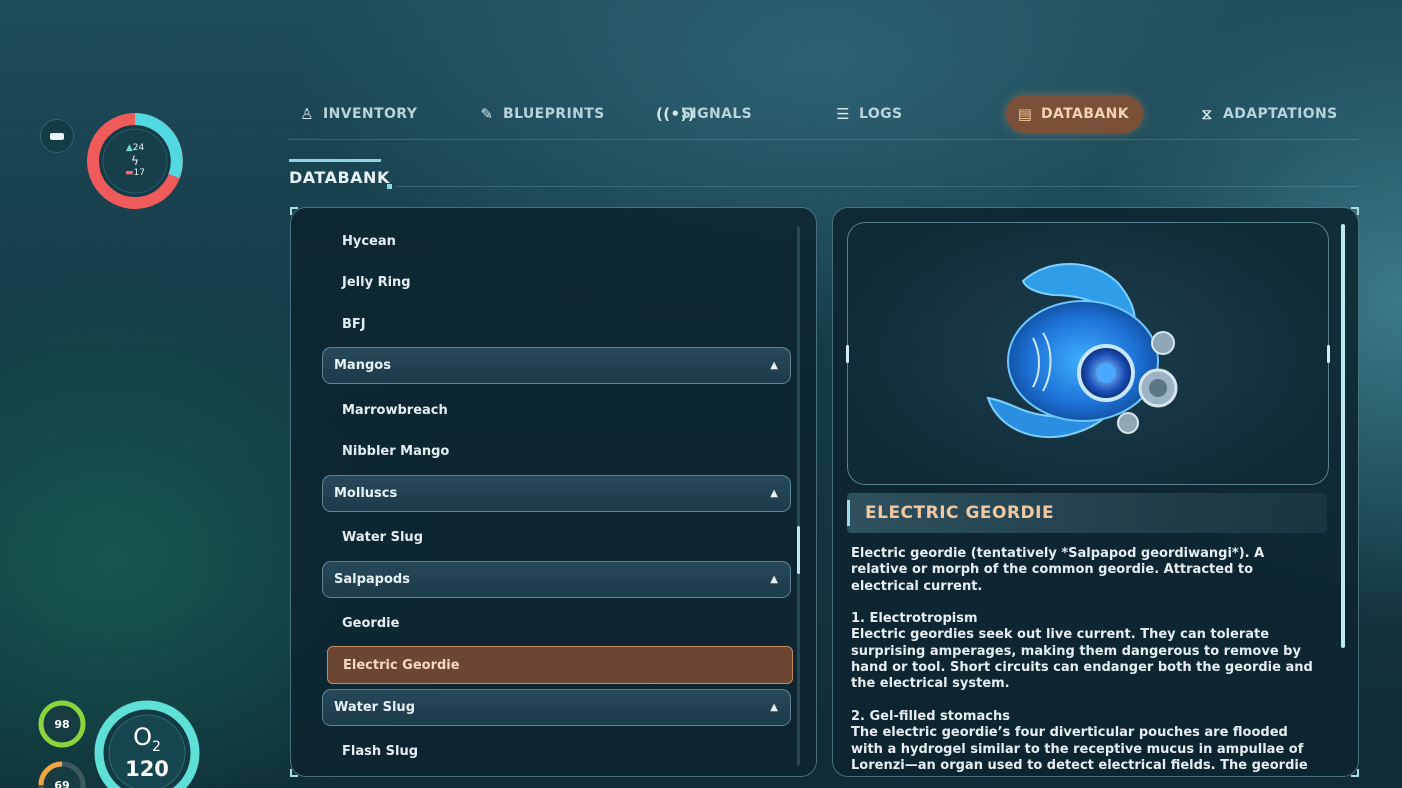 Image resolution: width=1402 pixels, height=788 pixels. I want to click on list-item: Jelly Ring, so click(376, 282).